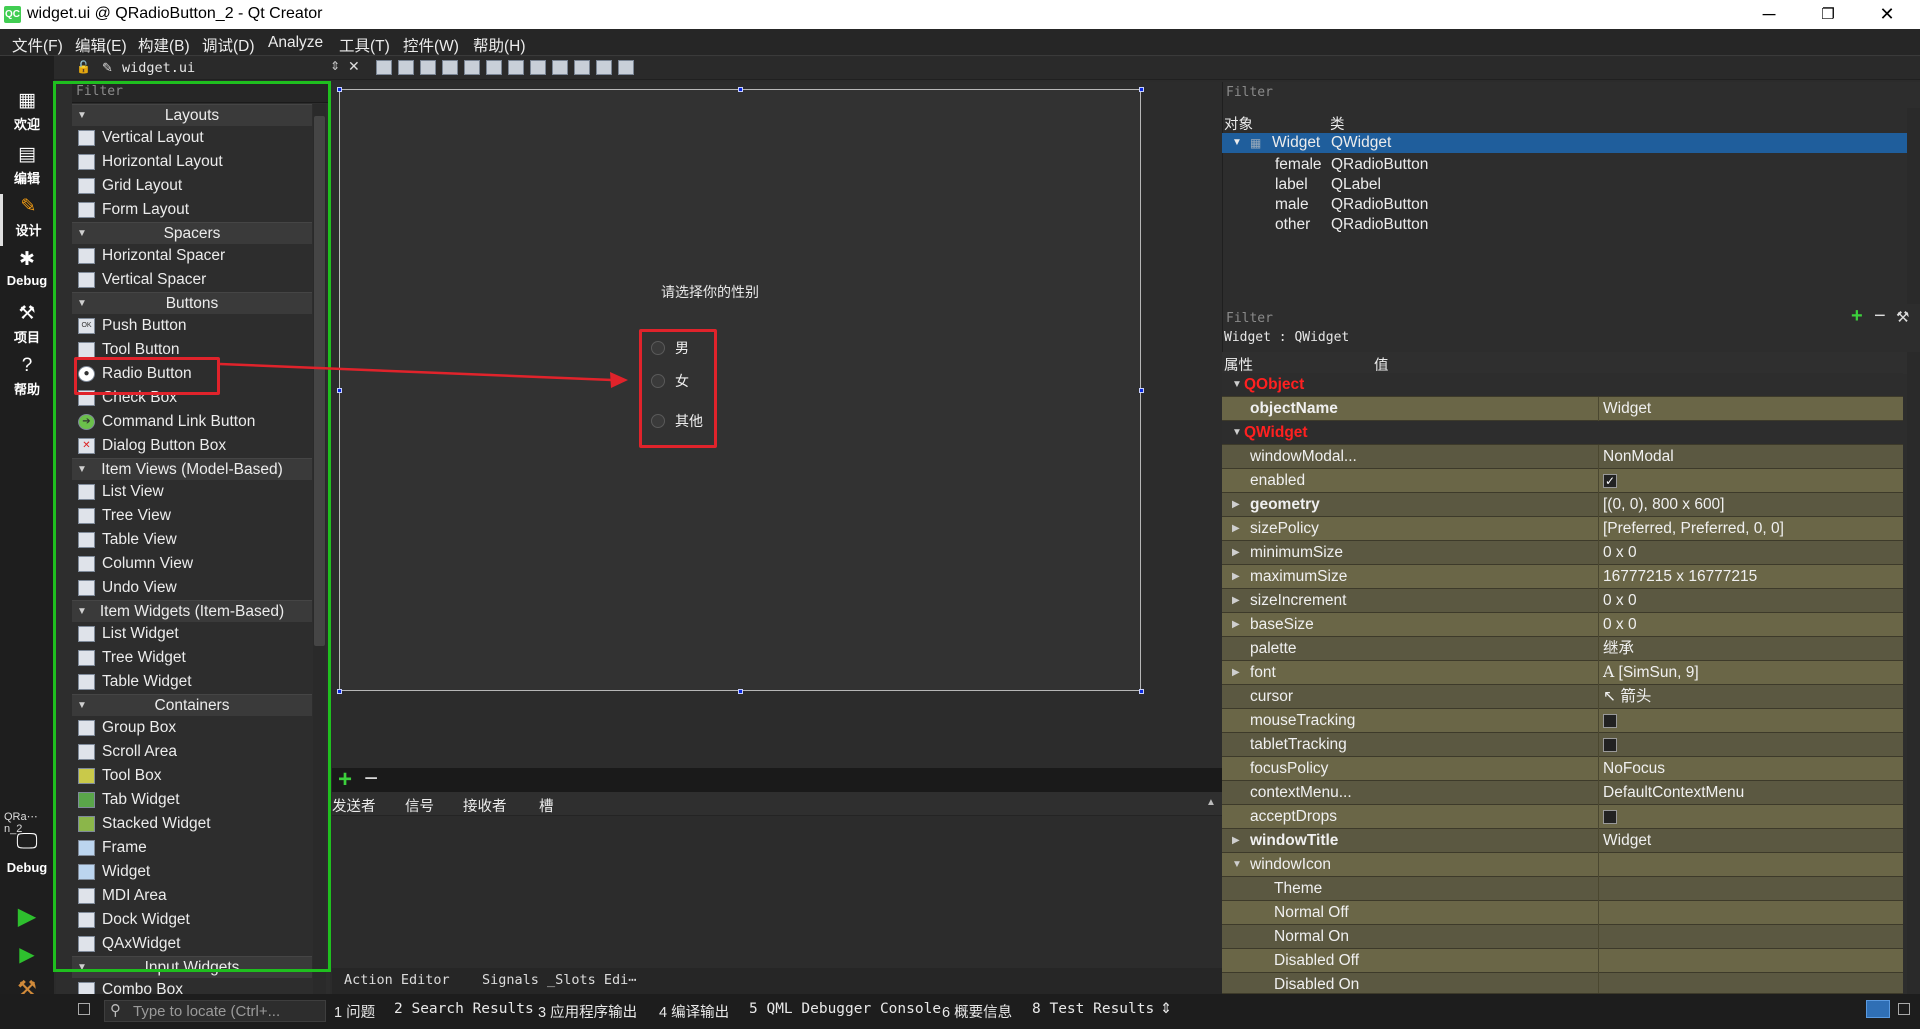 The image size is (1920, 1029). What do you see at coordinates (27, 379) in the screenshot?
I see `mode-help: ? 帮助` at bounding box center [27, 379].